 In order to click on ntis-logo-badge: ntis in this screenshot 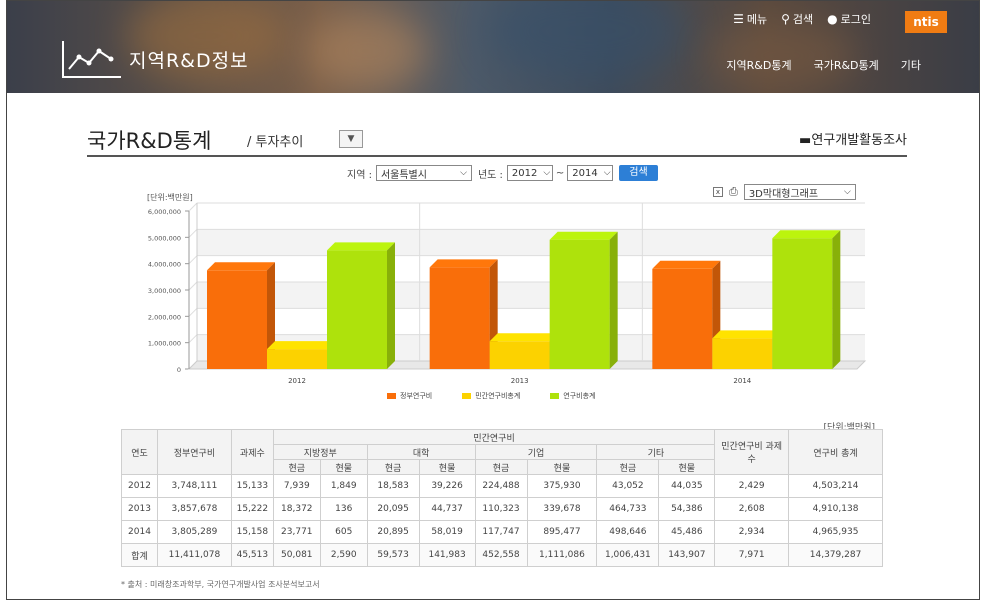, I will do `click(926, 22)`.